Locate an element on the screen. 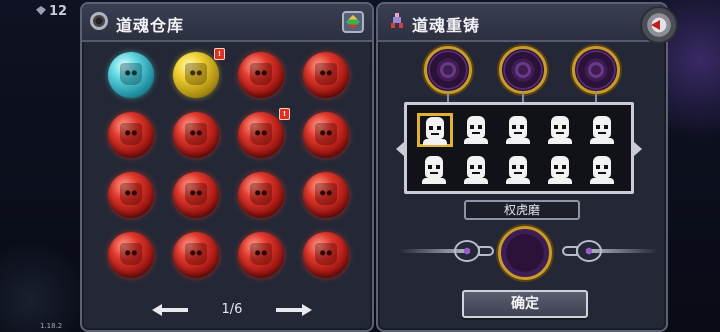 Image resolution: width=720 pixels, height=332 pixels. dice-cube-button is located at coordinates (353, 22).